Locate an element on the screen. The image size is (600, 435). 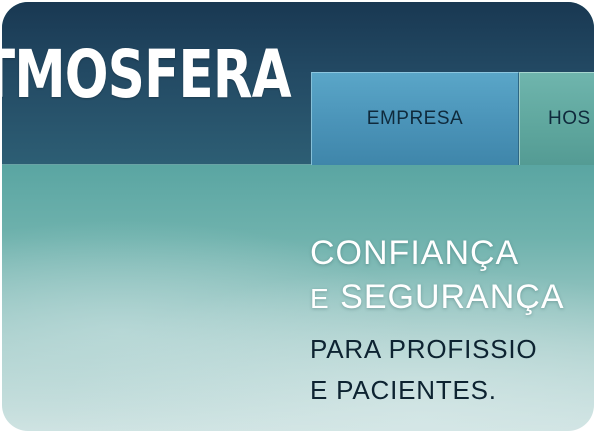
nav-tab-empresa: EMPRESA is located at coordinates (415, 118).